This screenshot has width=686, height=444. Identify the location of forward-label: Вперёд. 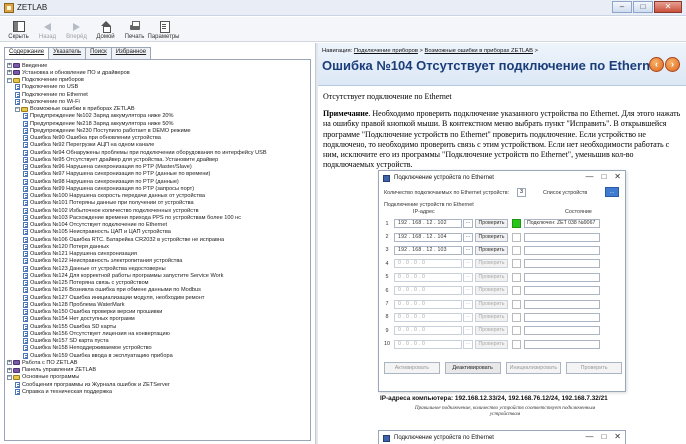
(76, 37).